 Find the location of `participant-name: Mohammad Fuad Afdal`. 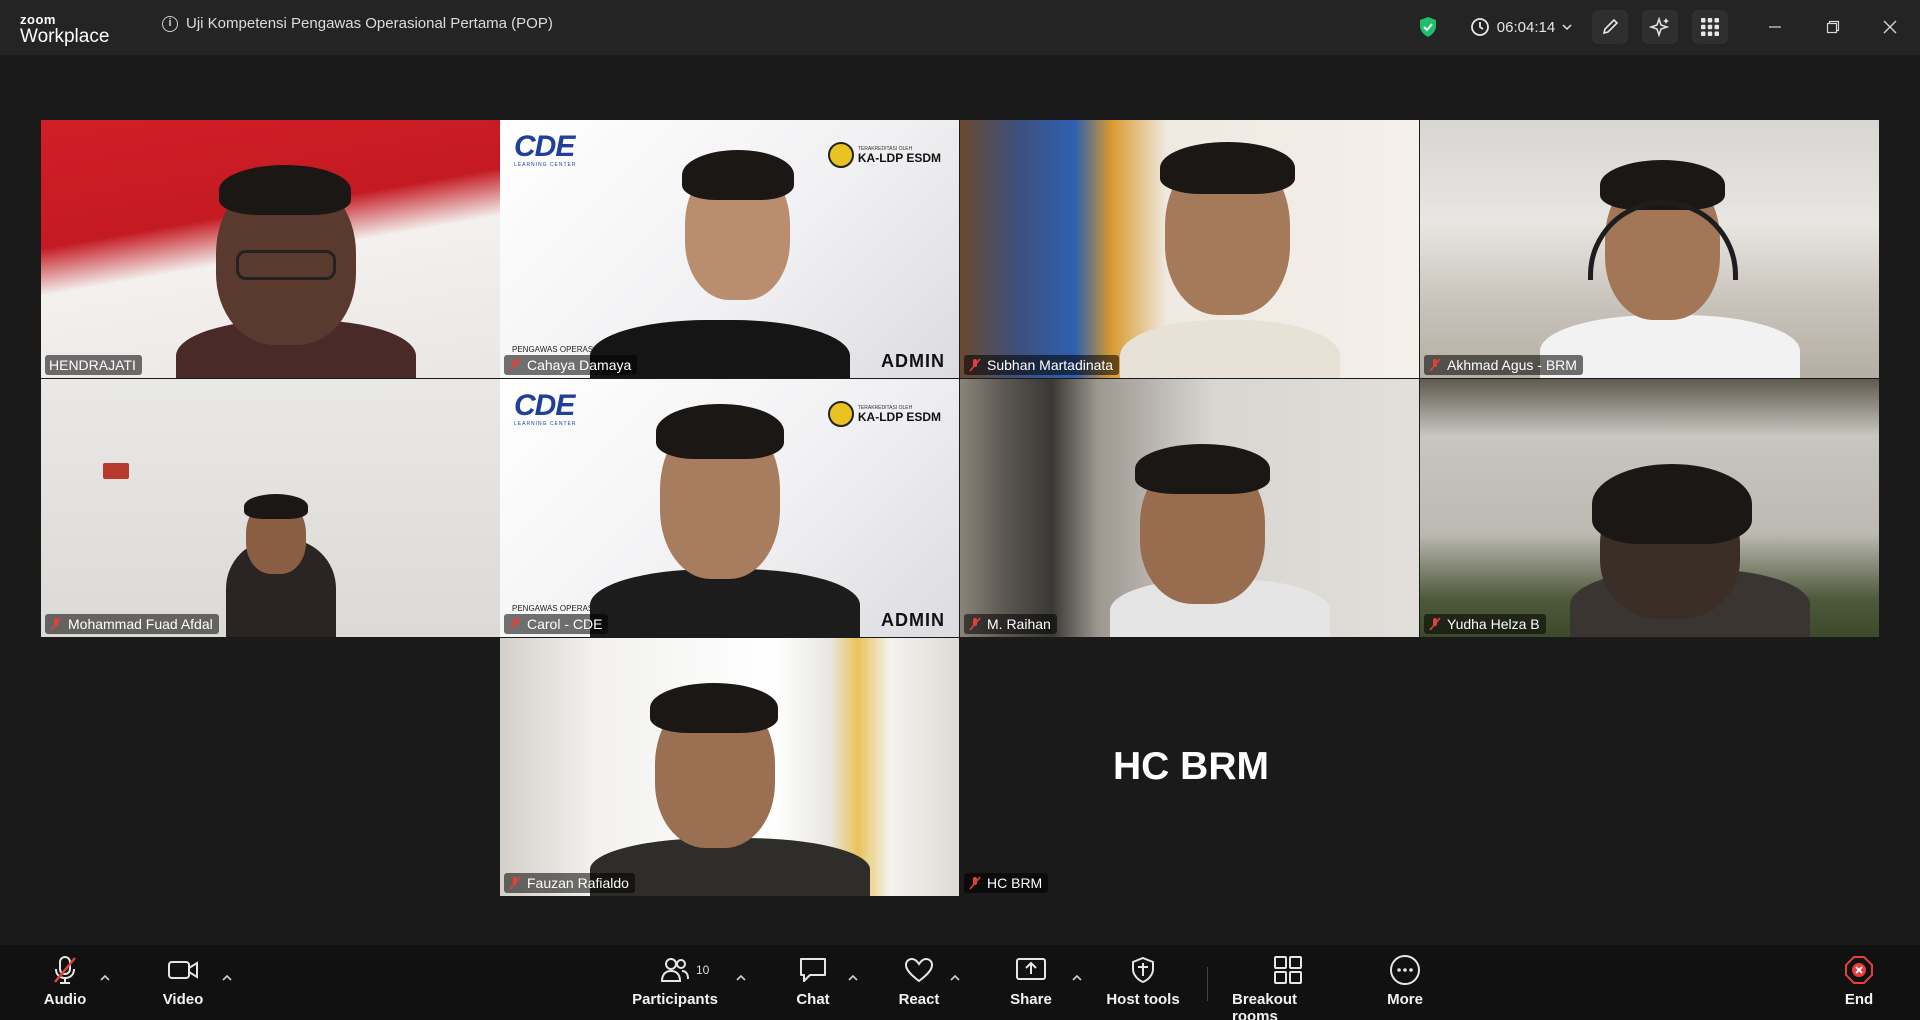

participant-name: Mohammad Fuad Afdal is located at coordinates (140, 624).